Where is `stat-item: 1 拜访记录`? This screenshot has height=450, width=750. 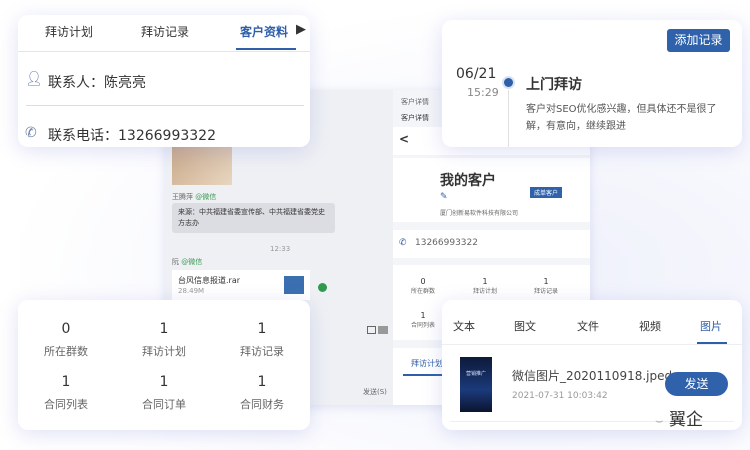 stat-item: 1 拜访记录 is located at coordinates (262, 340).